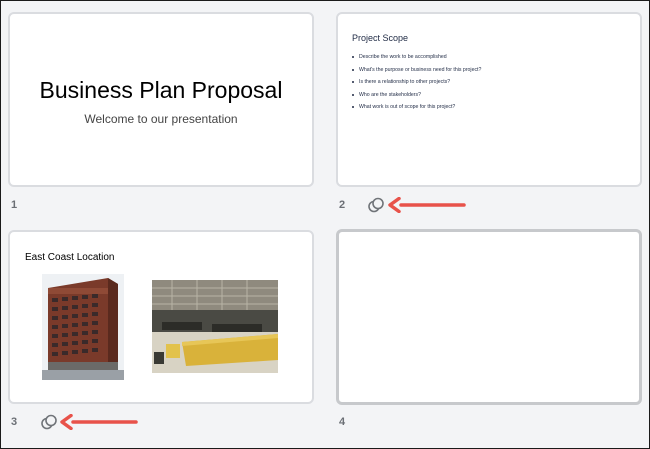  I want to click on office-photo, so click(215, 326).